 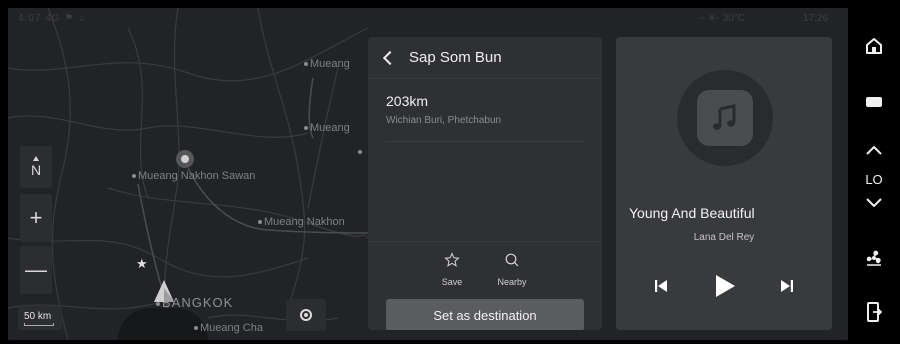 What do you see at coordinates (301, 222) in the screenshot?
I see `city-label: Mueang Nakhon` at bounding box center [301, 222].